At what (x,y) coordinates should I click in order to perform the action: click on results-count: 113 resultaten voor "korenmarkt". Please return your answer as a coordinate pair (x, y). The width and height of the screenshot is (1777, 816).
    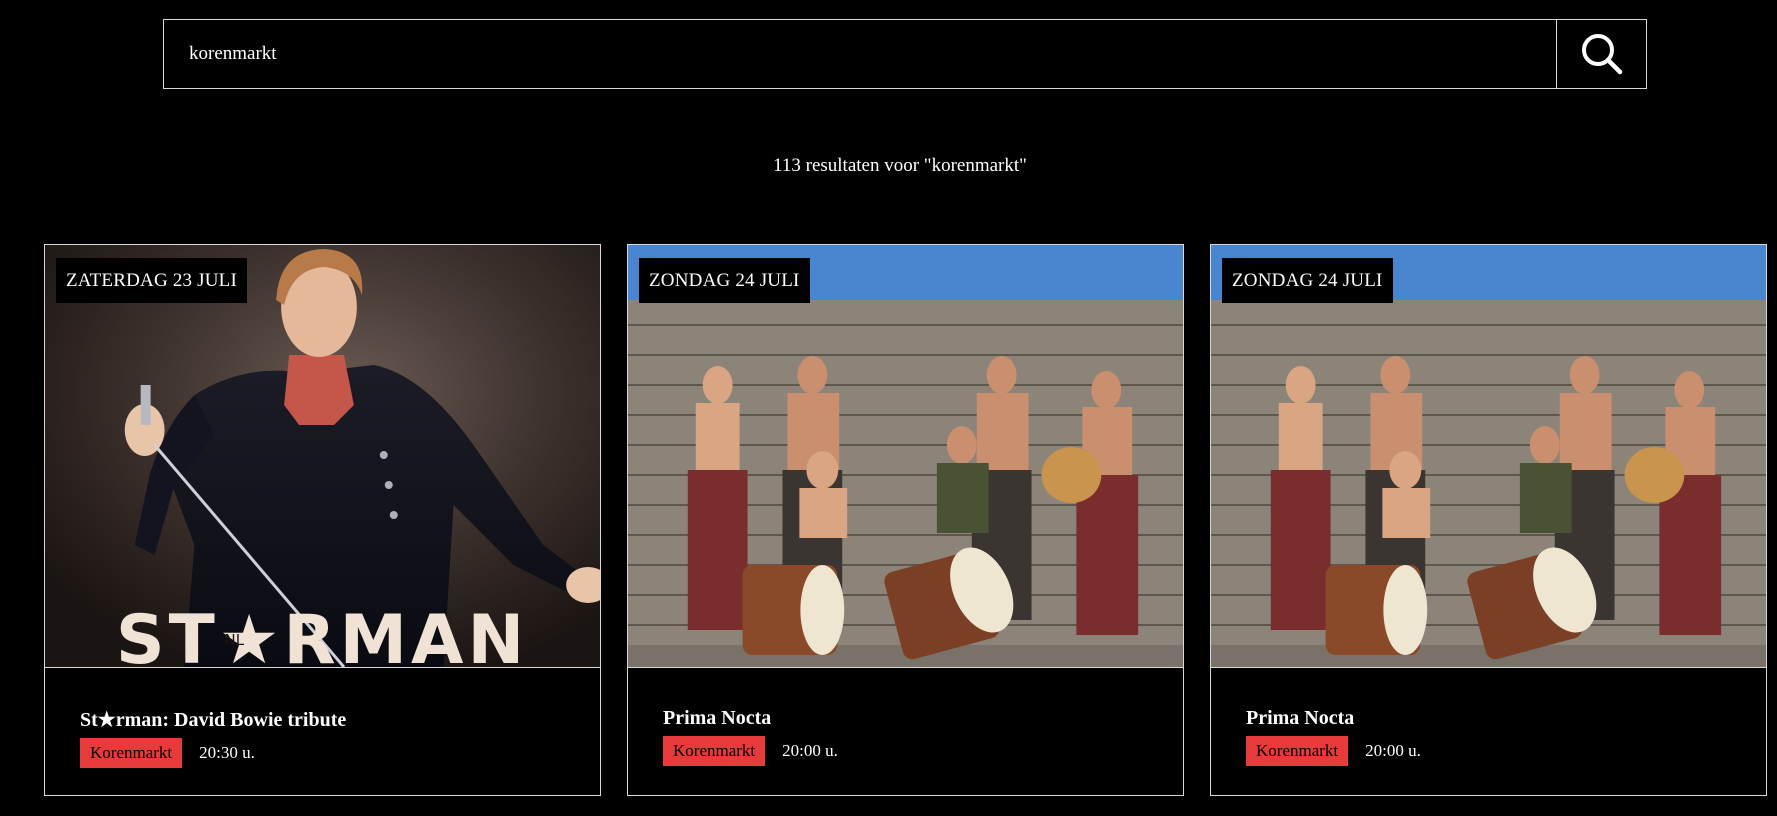
    Looking at the image, I should click on (900, 165).